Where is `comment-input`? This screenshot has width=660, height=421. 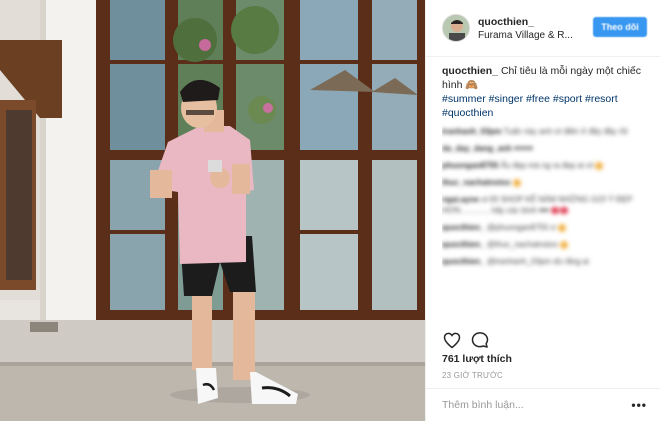
comment-input is located at coordinates (527, 405).